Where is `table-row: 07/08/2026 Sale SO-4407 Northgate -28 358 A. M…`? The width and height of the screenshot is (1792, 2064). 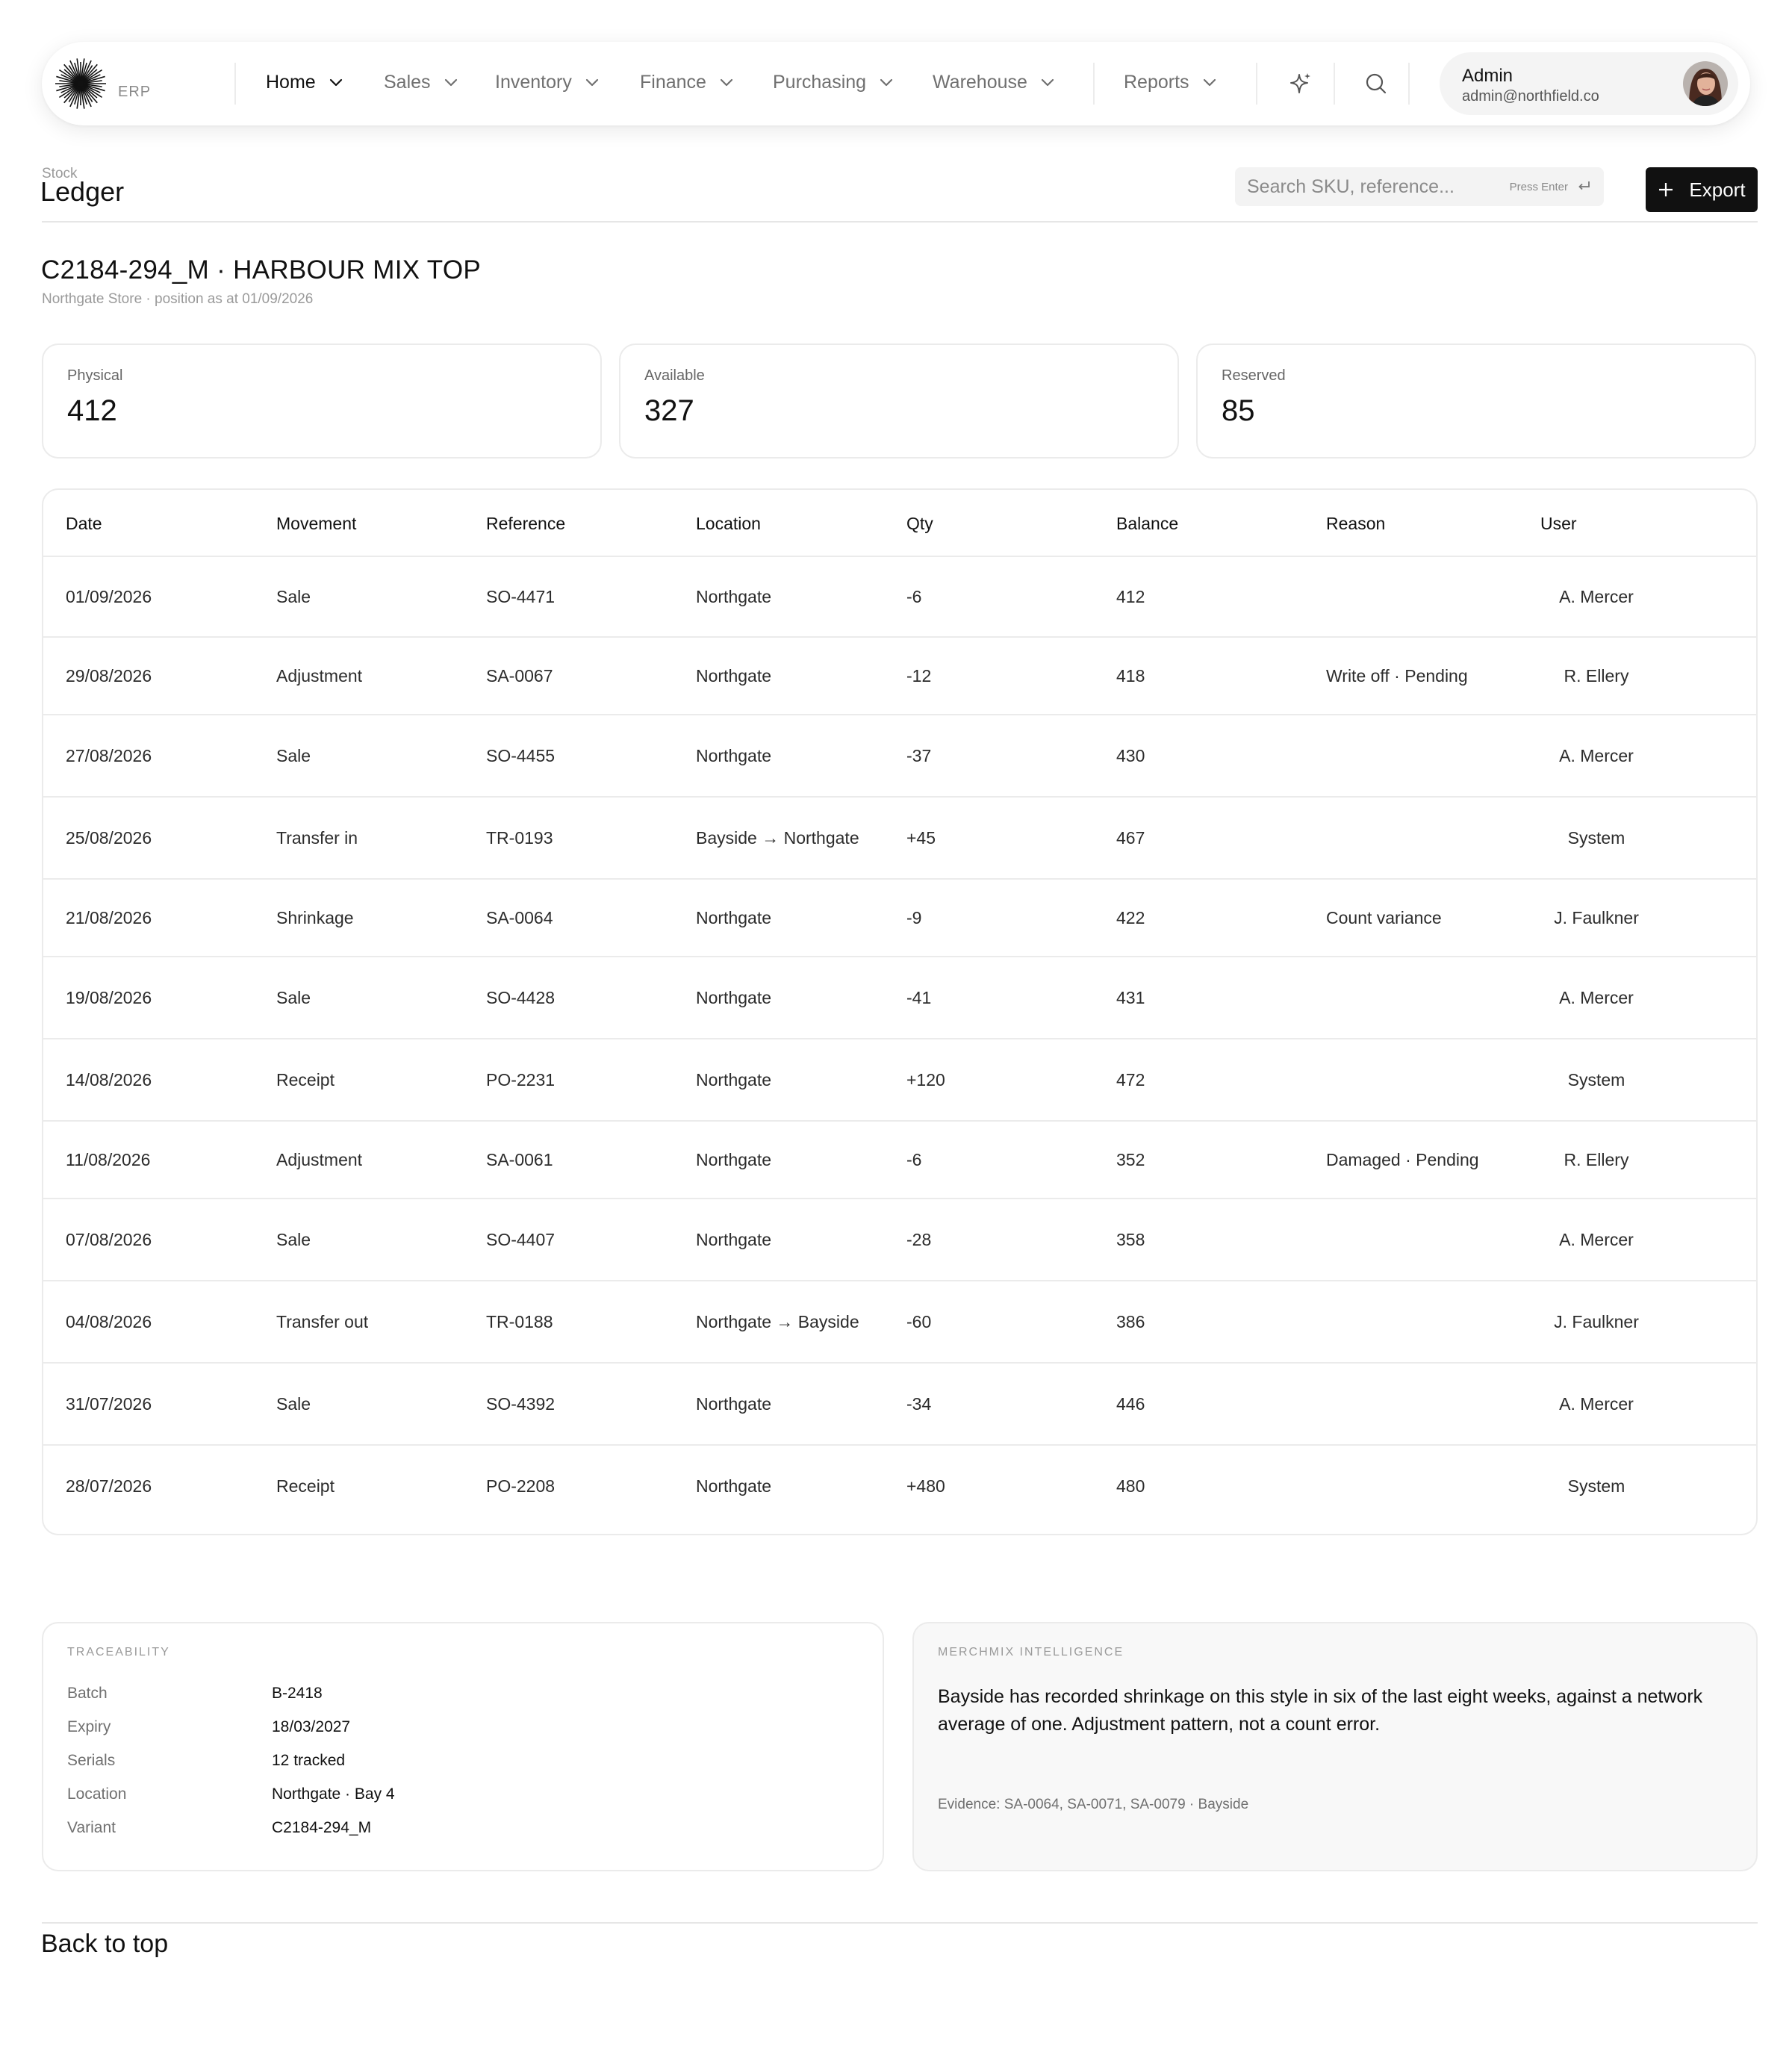 table-row: 07/08/2026 Sale SO-4407 Northgate -28 358 A. M… is located at coordinates (899, 1240).